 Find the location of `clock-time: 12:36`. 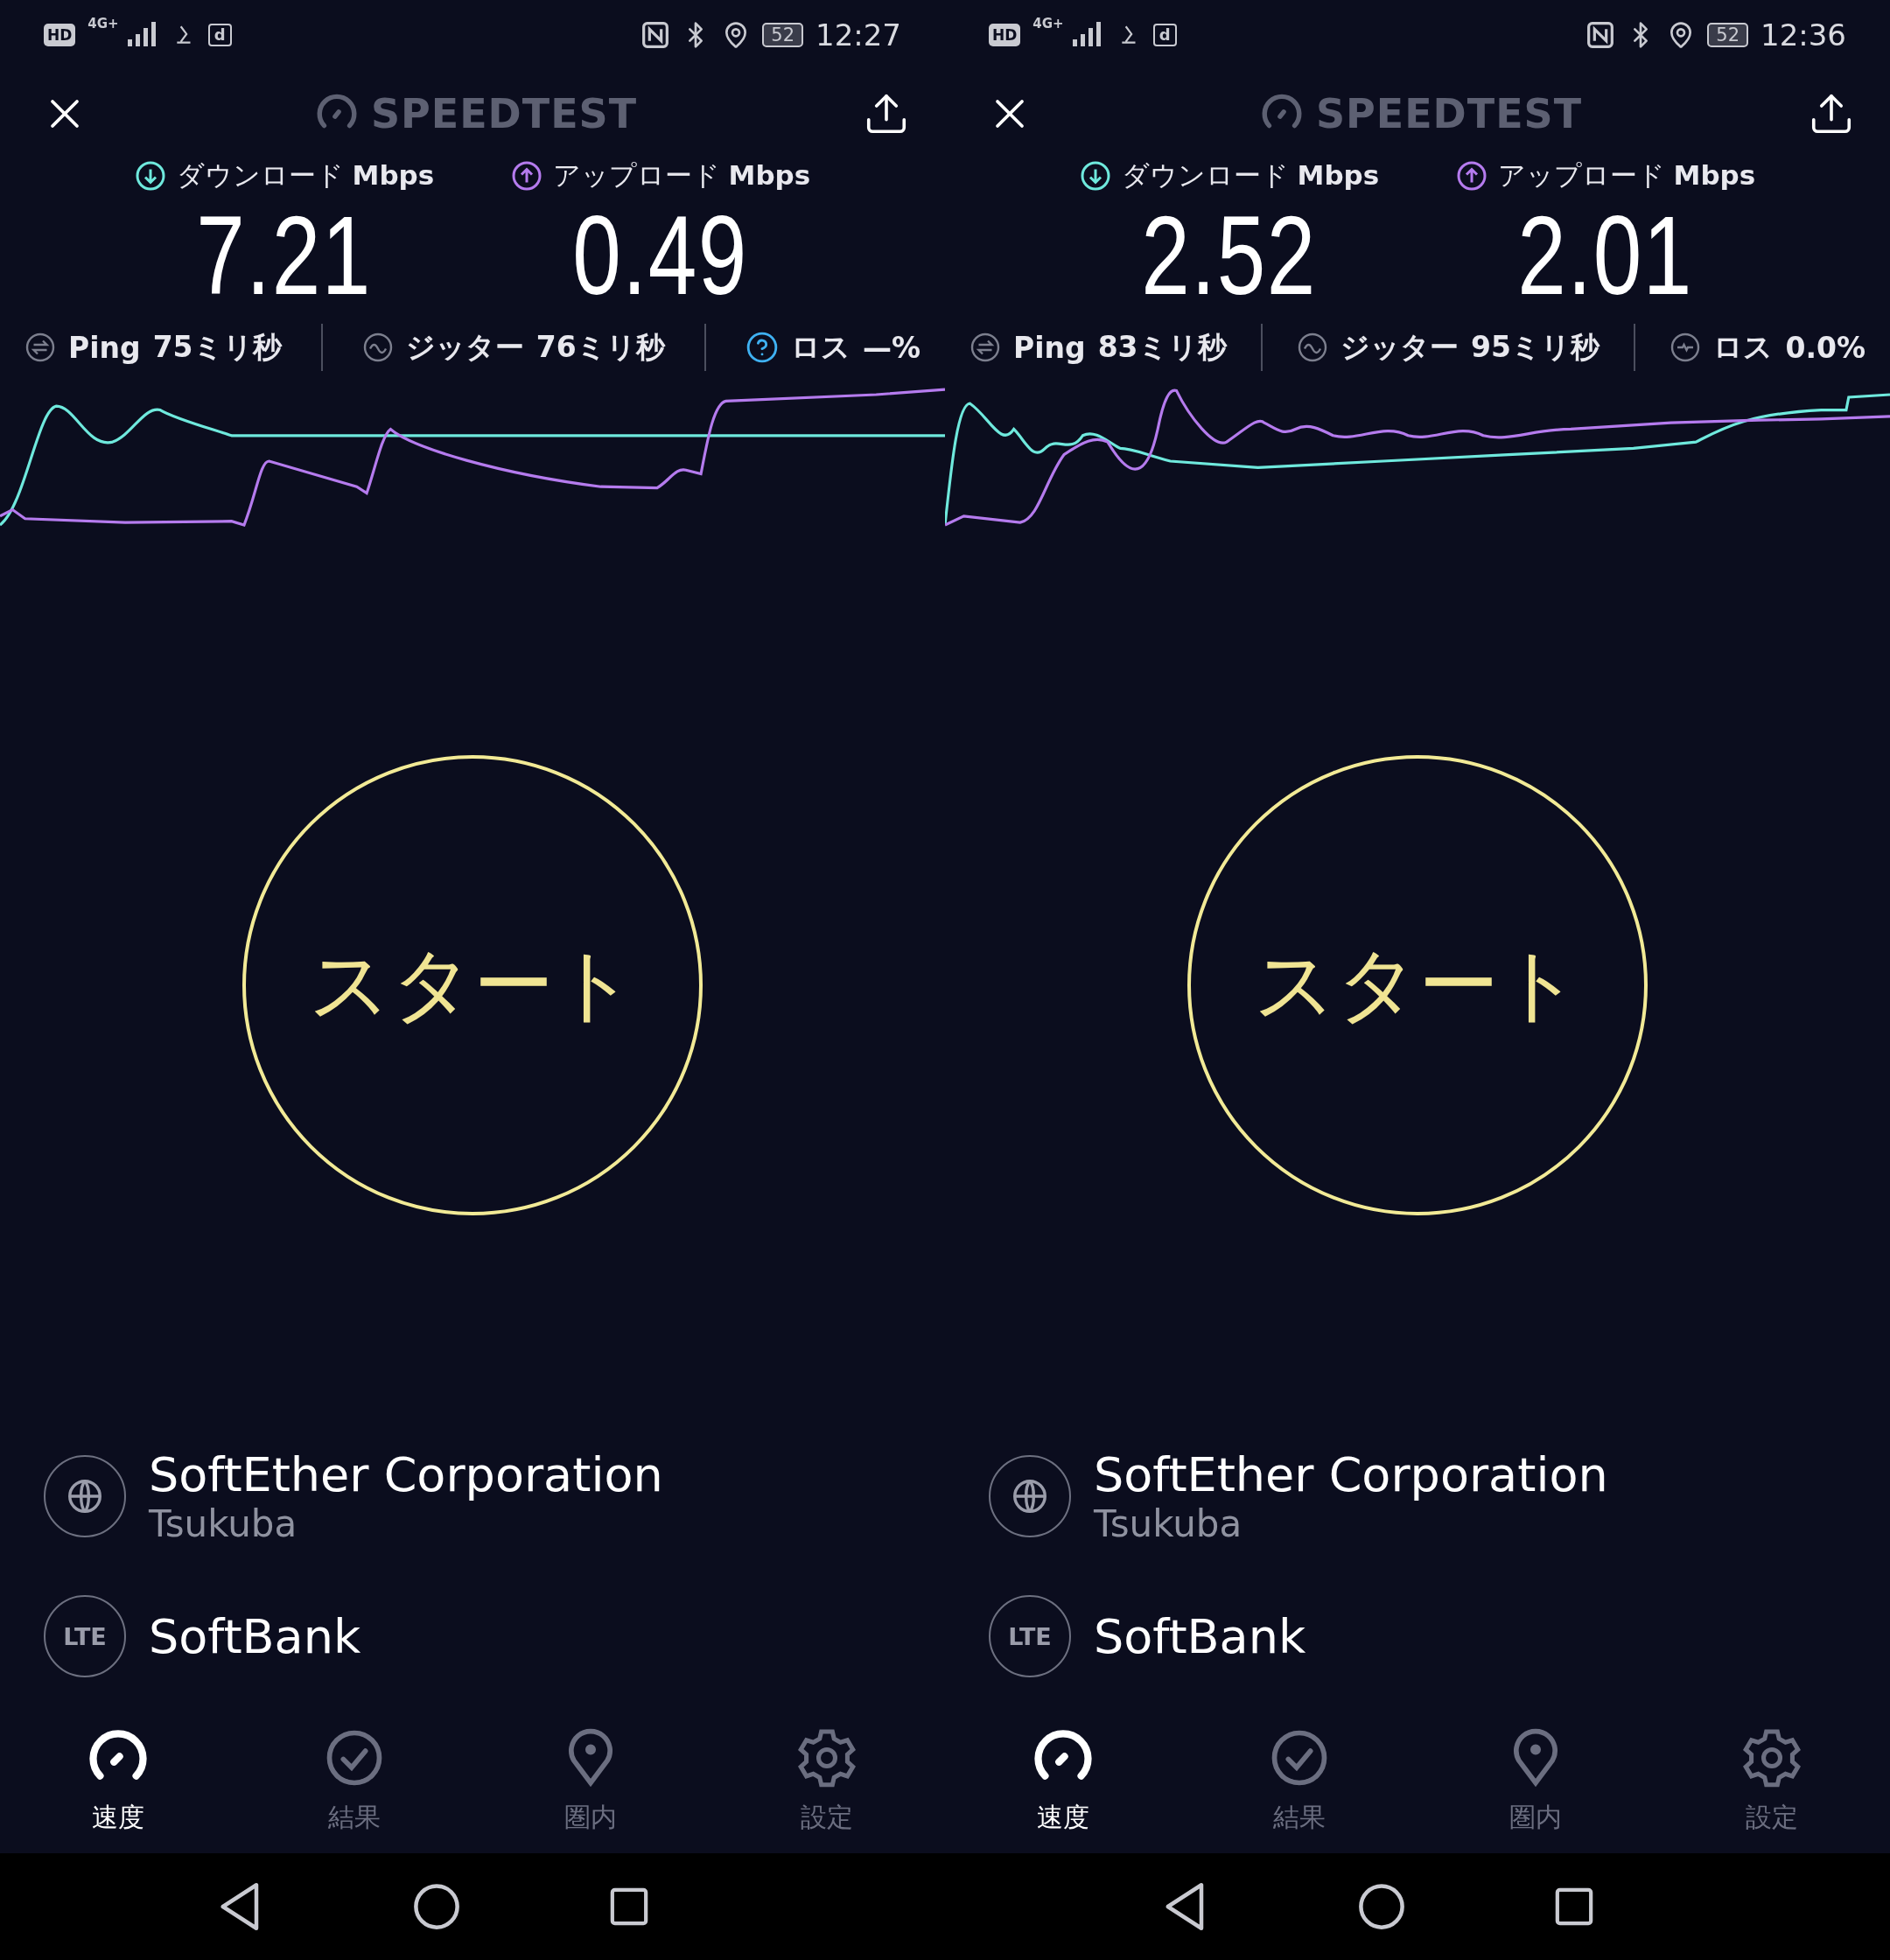

clock-time: 12:36 is located at coordinates (1803, 35).